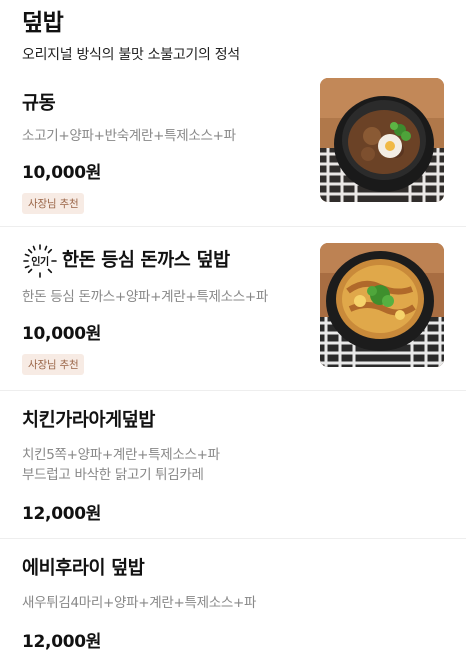  I want to click on gyudon-photo, so click(382, 140).